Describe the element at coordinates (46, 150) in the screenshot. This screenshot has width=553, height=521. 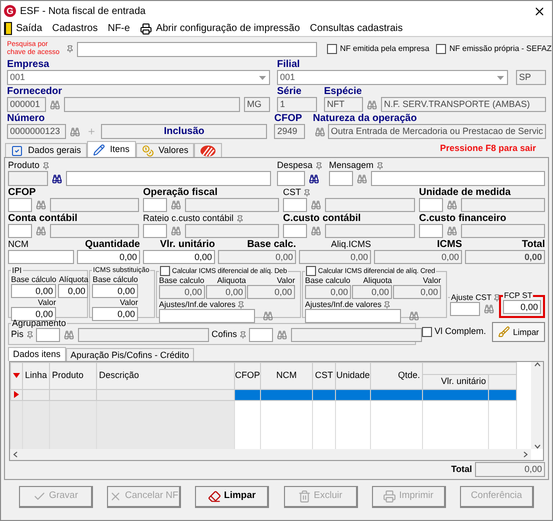
I see `tab: Dados gerais` at that location.